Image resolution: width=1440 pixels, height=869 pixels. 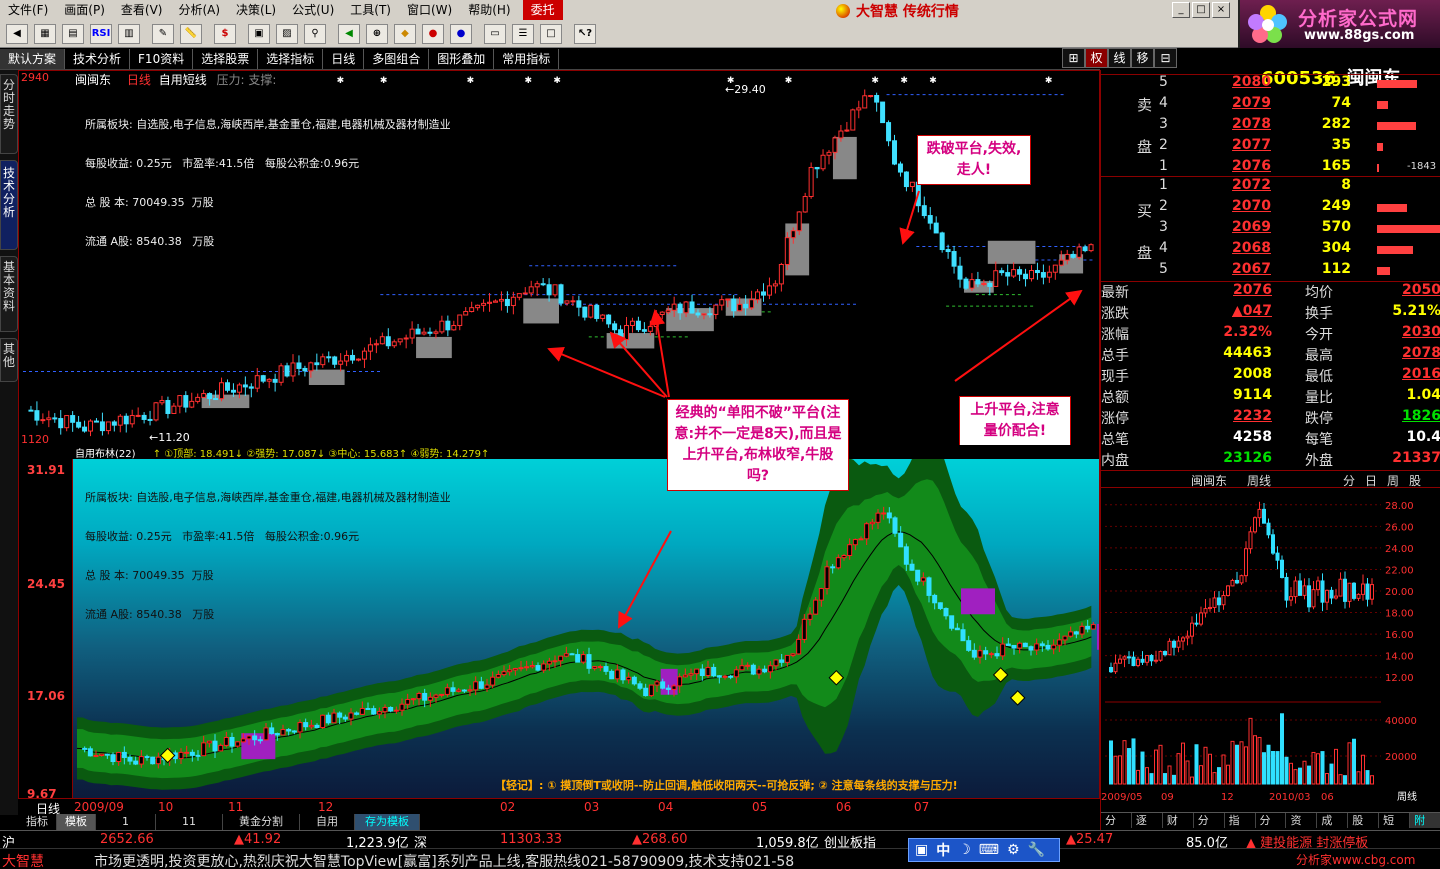 What do you see at coordinates (551, 34) in the screenshot?
I see `square-icon: □` at bounding box center [551, 34].